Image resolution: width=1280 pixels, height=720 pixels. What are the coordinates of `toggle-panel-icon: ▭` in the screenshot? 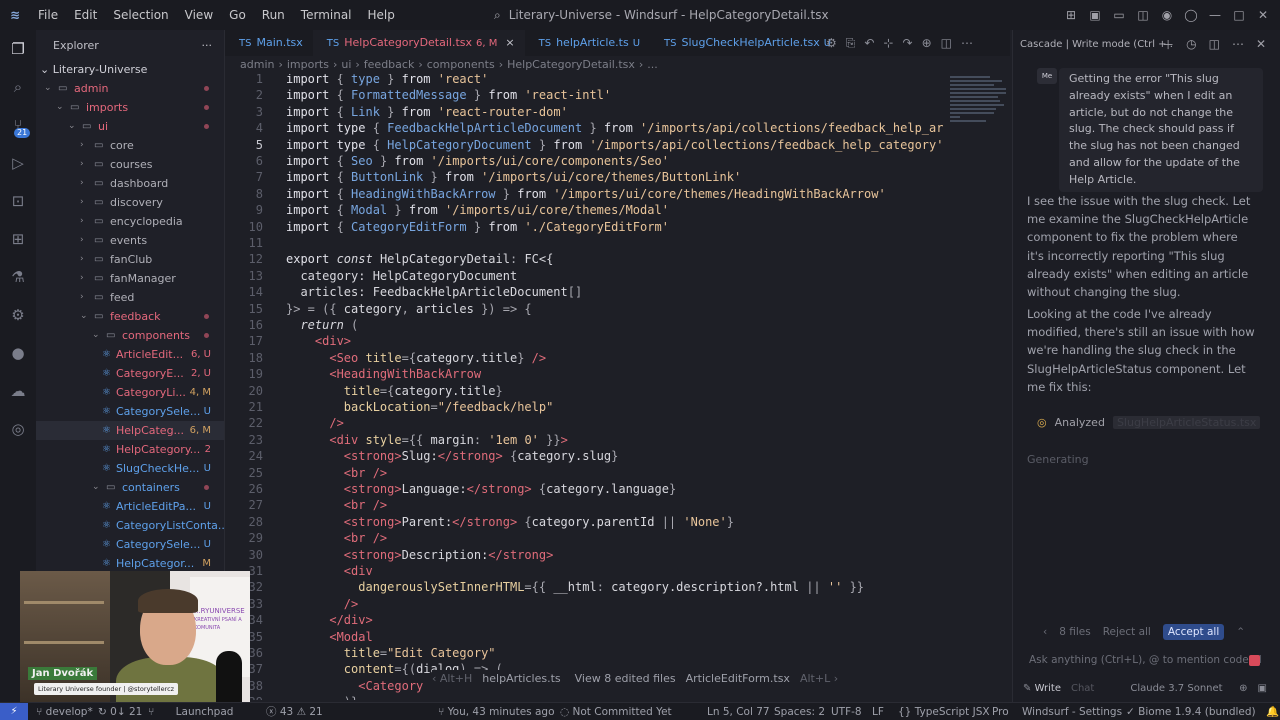 It's located at (1119, 15).